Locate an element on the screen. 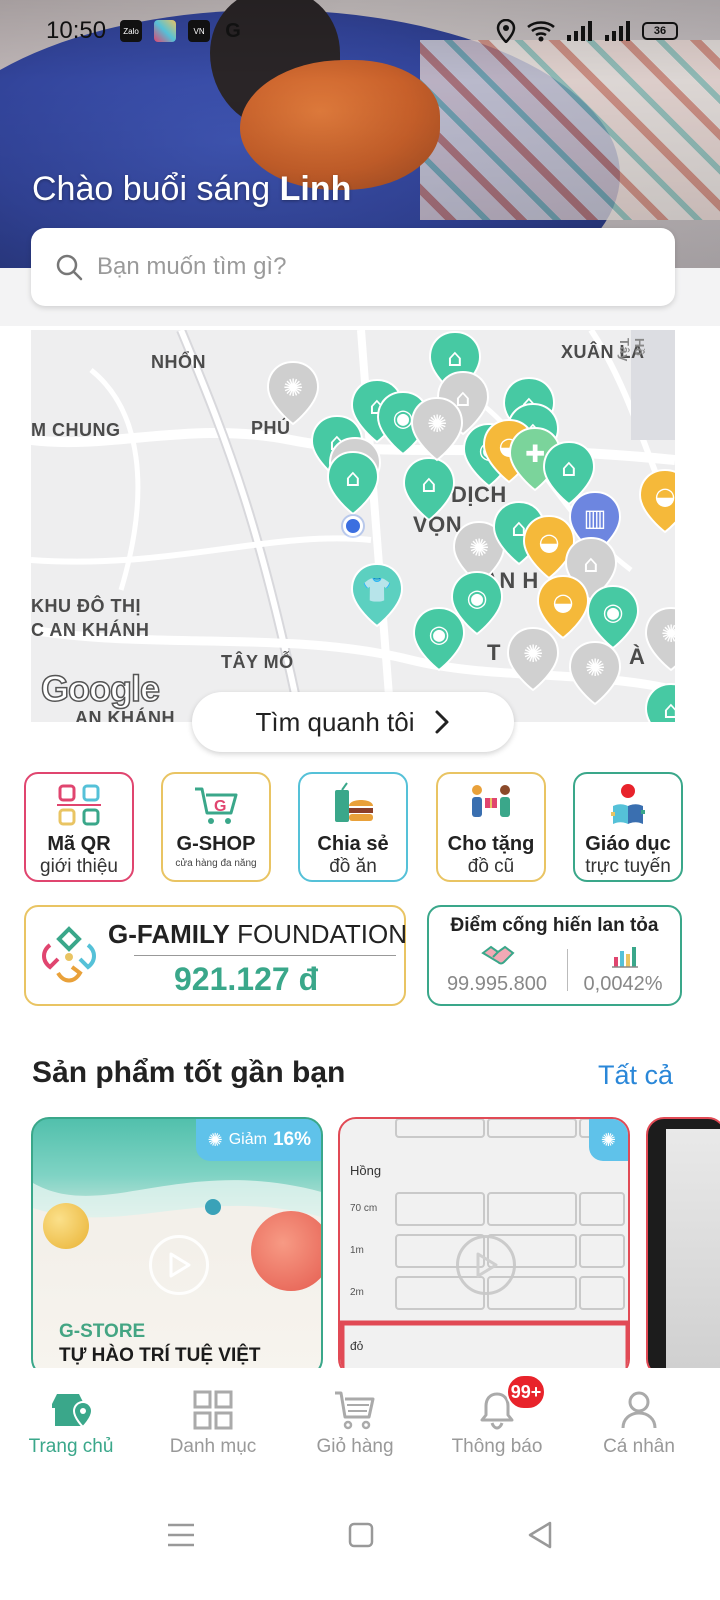  signal-icon is located at coordinates (579, 31).